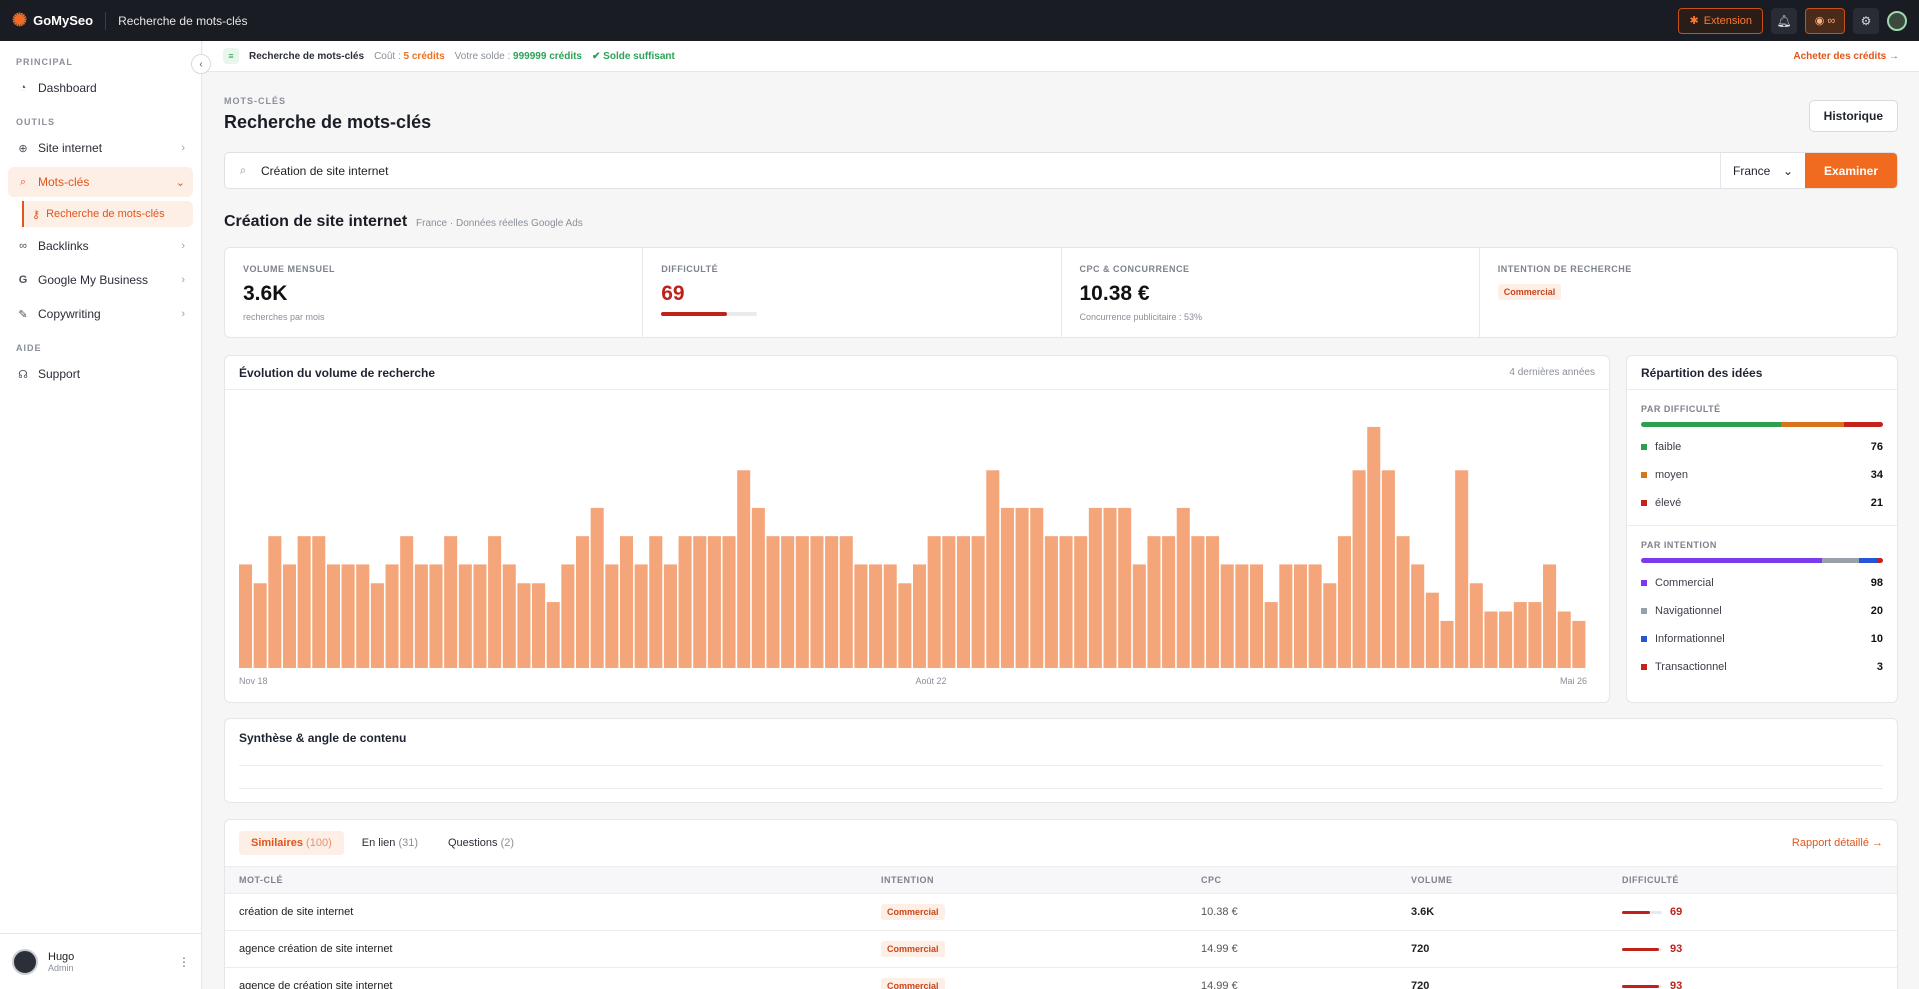 The image size is (1919, 989). What do you see at coordinates (1041, 880) in the screenshot?
I see `col-header-intent: INTENTION` at bounding box center [1041, 880].